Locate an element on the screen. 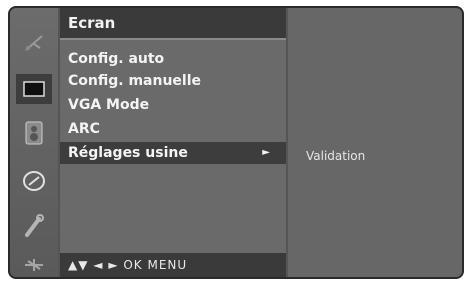 Image resolution: width=472 pixels, height=285 pixels. submenu-arrow-icon: ► is located at coordinates (266, 152).